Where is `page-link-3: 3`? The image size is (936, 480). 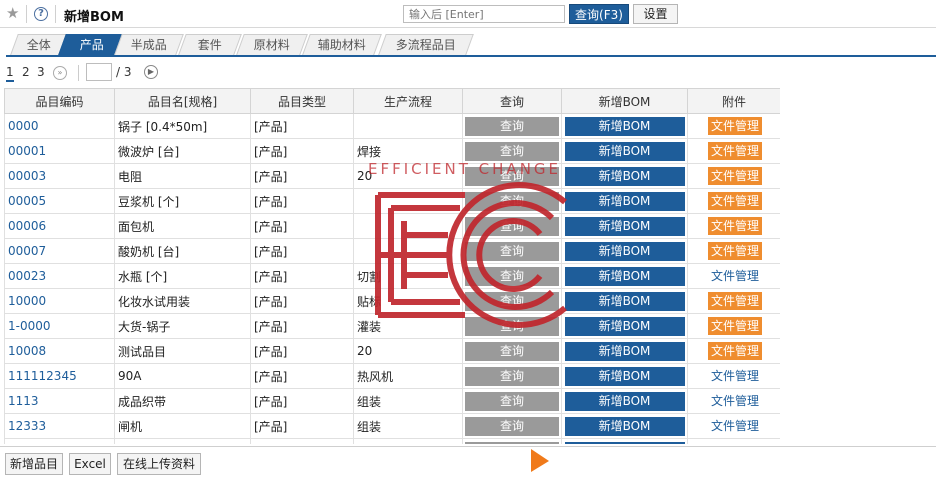 page-link-3: 3 is located at coordinates (41, 72).